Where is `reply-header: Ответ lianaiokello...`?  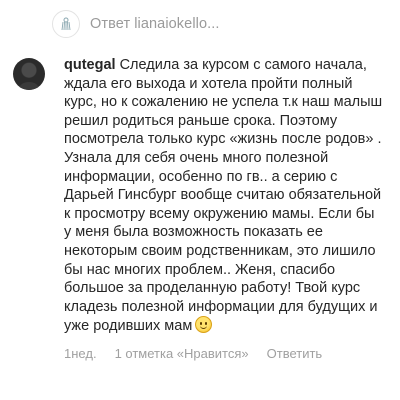 reply-header: Ответ lianaiokello... is located at coordinates (136, 24).